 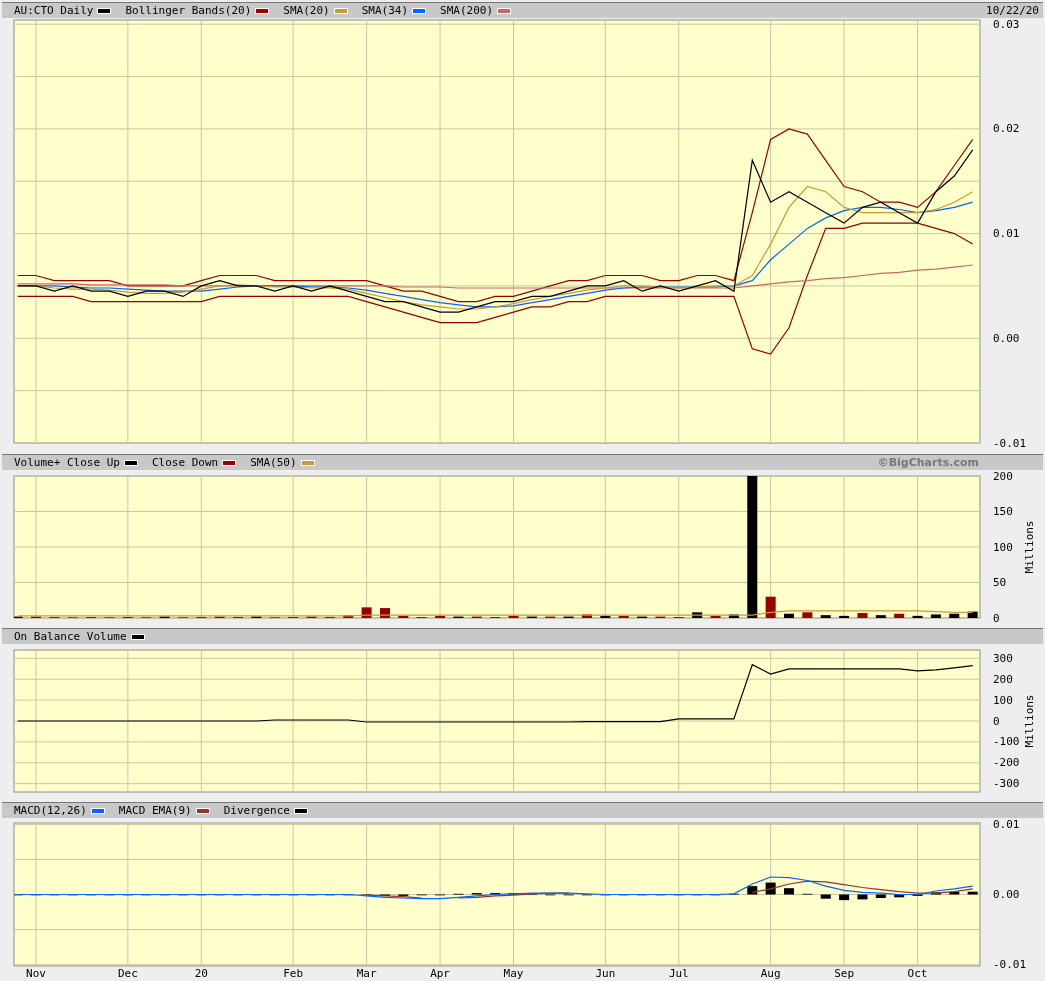 What do you see at coordinates (1006, 763) in the screenshot?
I see `axis-label: -200` at bounding box center [1006, 763].